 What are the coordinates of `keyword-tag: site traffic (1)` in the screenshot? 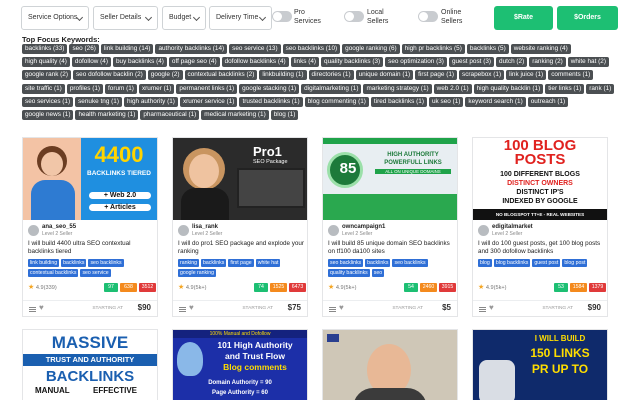 It's located at (43, 88).